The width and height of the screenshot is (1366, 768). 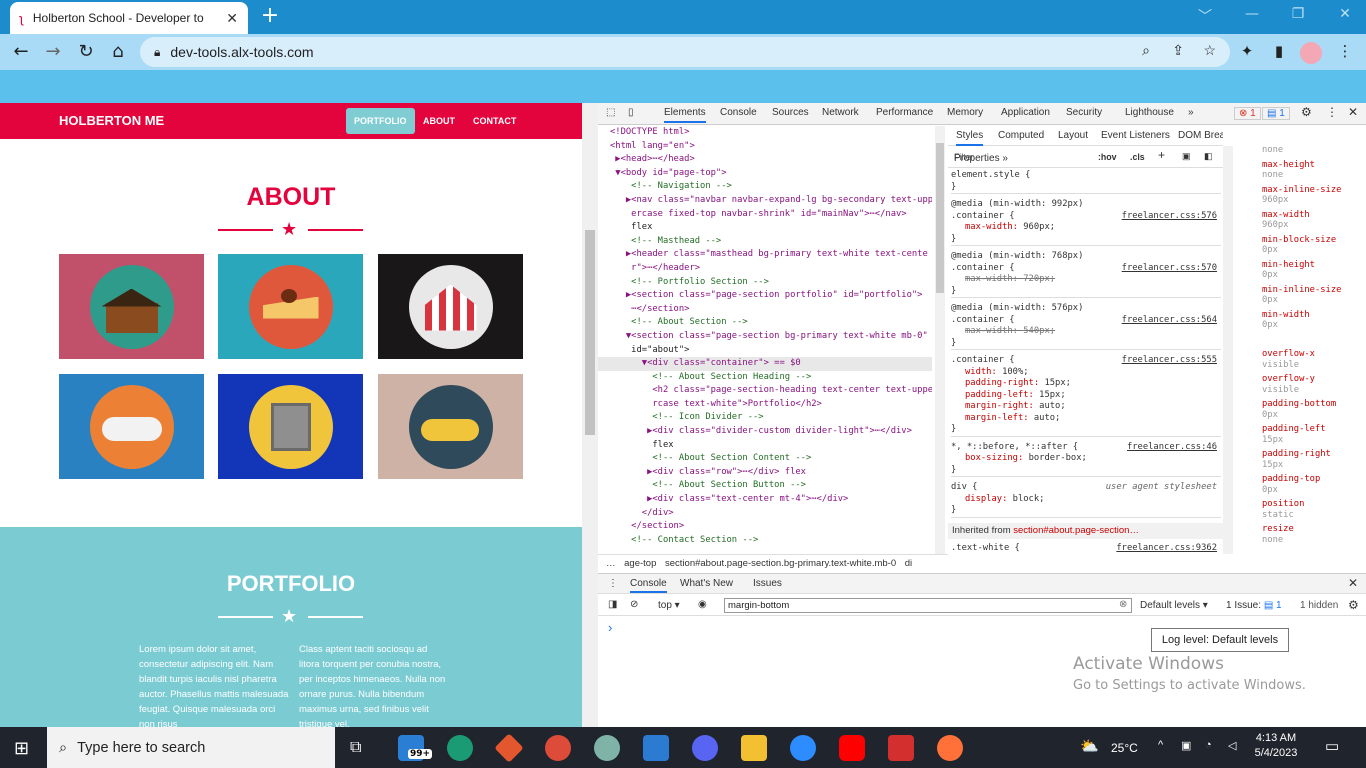 What do you see at coordinates (1186, 157) in the screenshot?
I see `color-palette-icon: ▣` at bounding box center [1186, 157].